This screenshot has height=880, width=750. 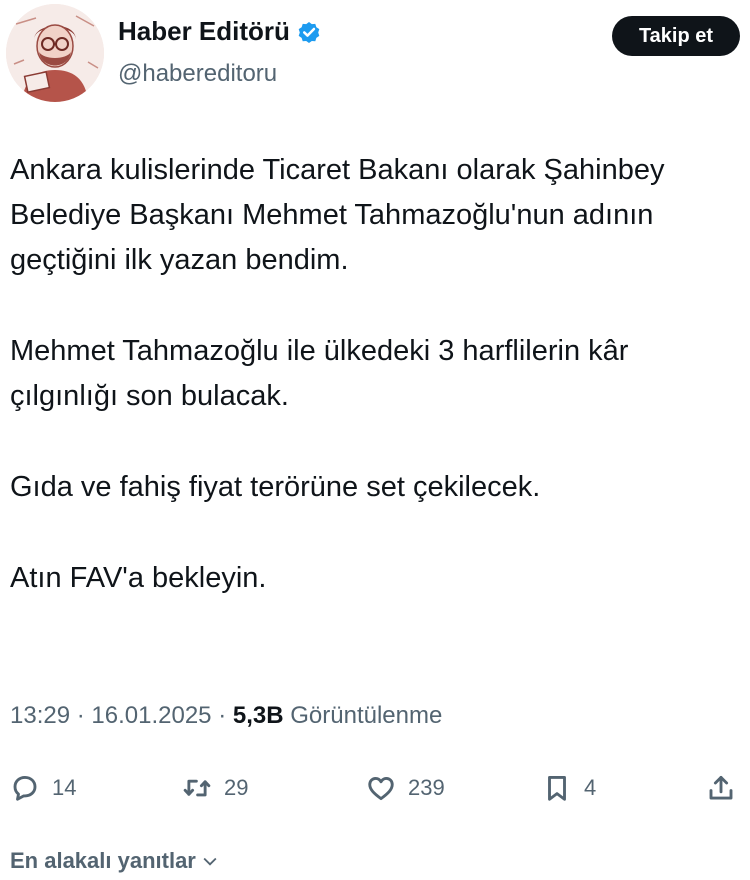 What do you see at coordinates (64, 787) in the screenshot?
I see `reply-count: 14` at bounding box center [64, 787].